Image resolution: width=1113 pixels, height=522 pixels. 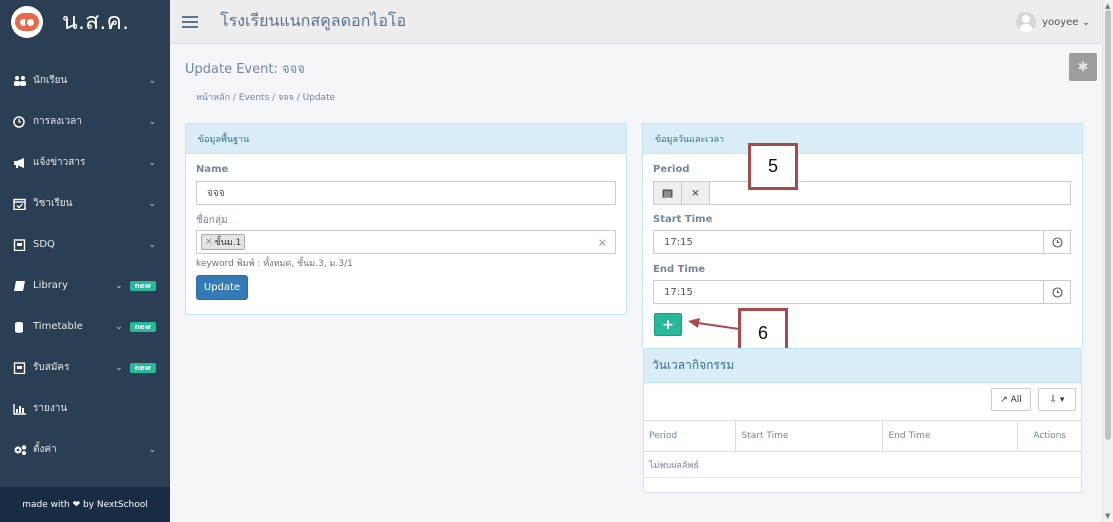 I want to click on table-header-row: Period Start Time End Time Actions, so click(x=862, y=436).